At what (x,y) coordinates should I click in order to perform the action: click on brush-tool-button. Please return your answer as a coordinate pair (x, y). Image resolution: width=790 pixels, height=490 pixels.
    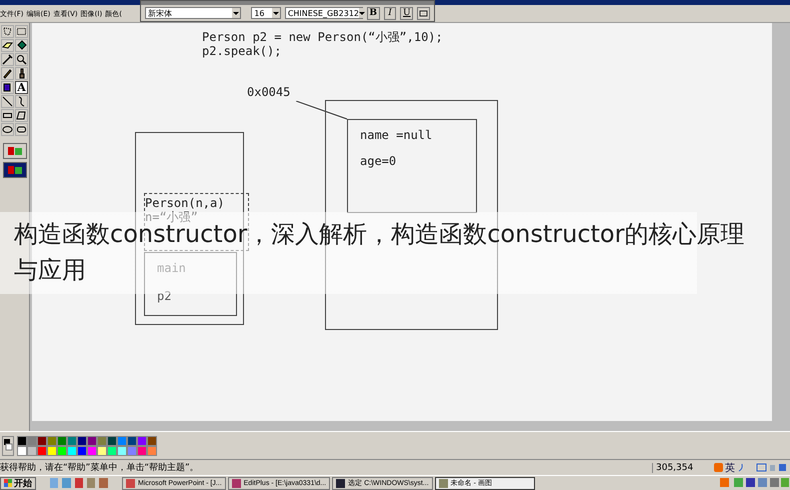
    Looking at the image, I should click on (21, 73).